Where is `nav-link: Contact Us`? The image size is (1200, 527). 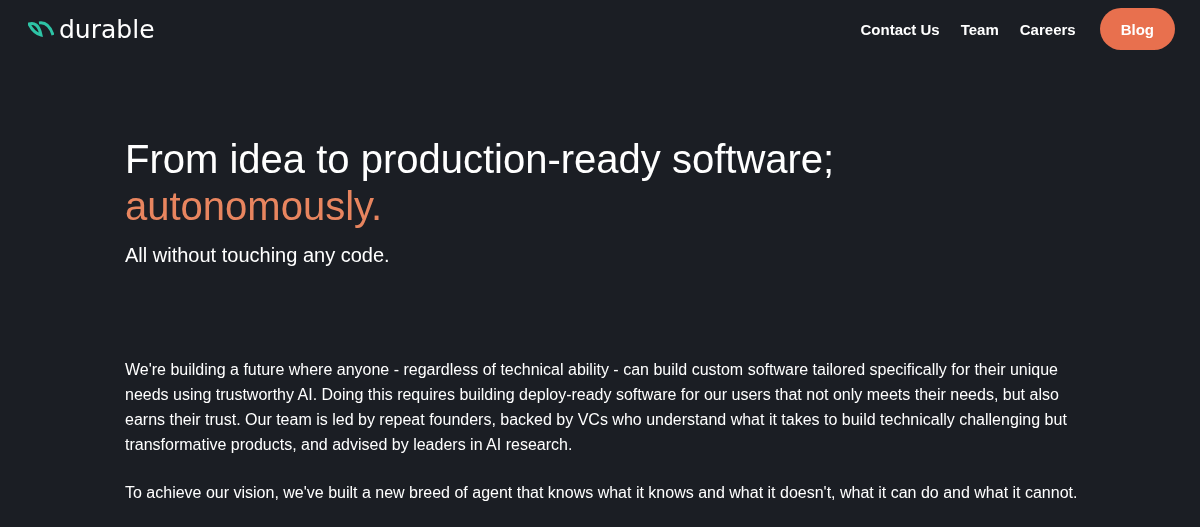 nav-link: Contact Us is located at coordinates (900, 29).